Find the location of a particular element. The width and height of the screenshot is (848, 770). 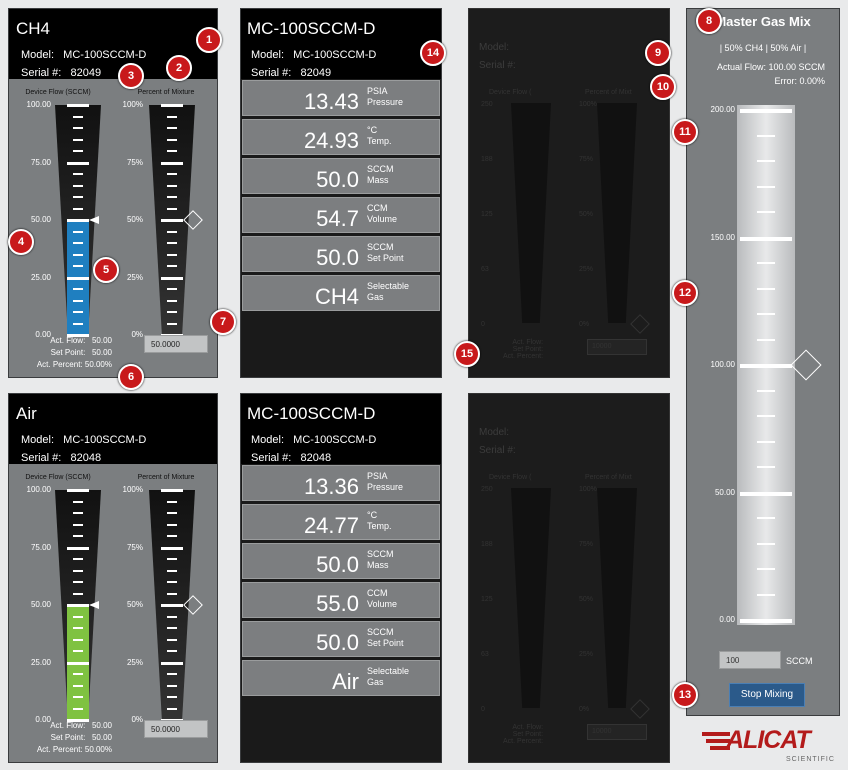

ghost-flow-gauge is located at coordinates (531, 213).